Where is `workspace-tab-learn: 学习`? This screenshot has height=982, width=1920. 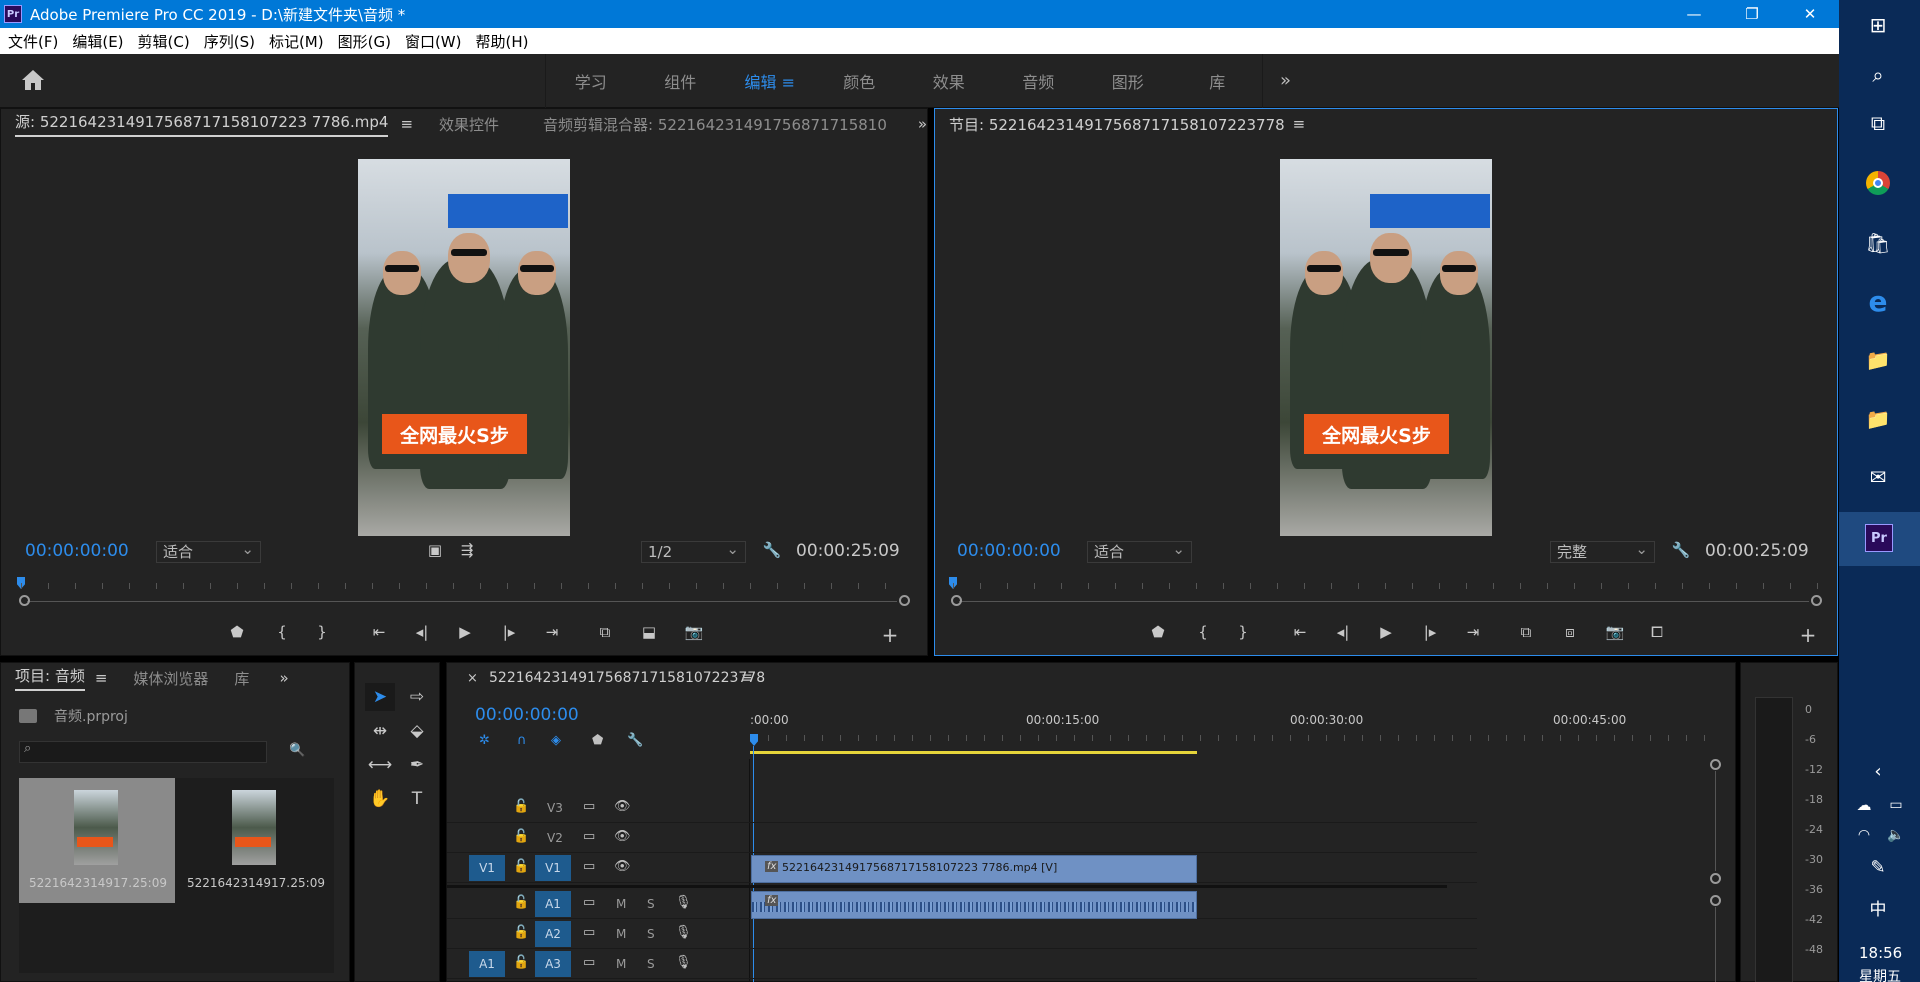 workspace-tab-learn: 学习 is located at coordinates (591, 81).